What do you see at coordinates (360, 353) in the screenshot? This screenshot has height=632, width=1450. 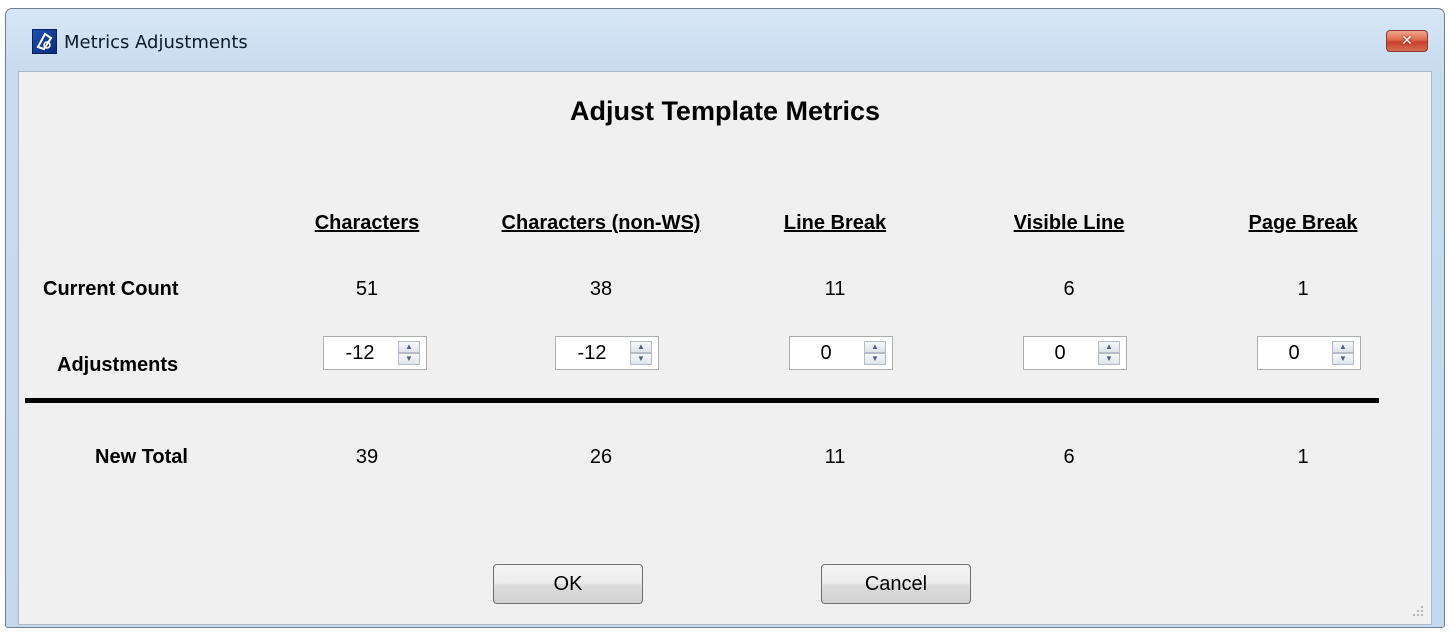 I see `adjustment-value-characters: -12` at bounding box center [360, 353].